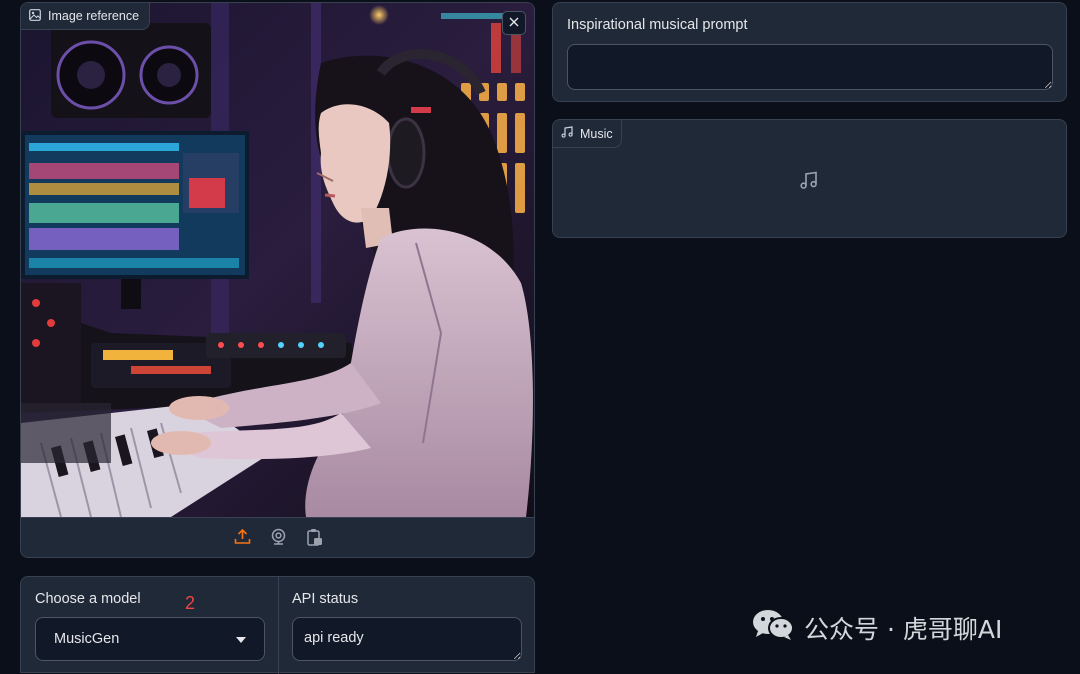 The height and width of the screenshot is (674, 1080). Describe the element at coordinates (150, 639) in the screenshot. I see `model-dropdown: MusicGen` at that location.